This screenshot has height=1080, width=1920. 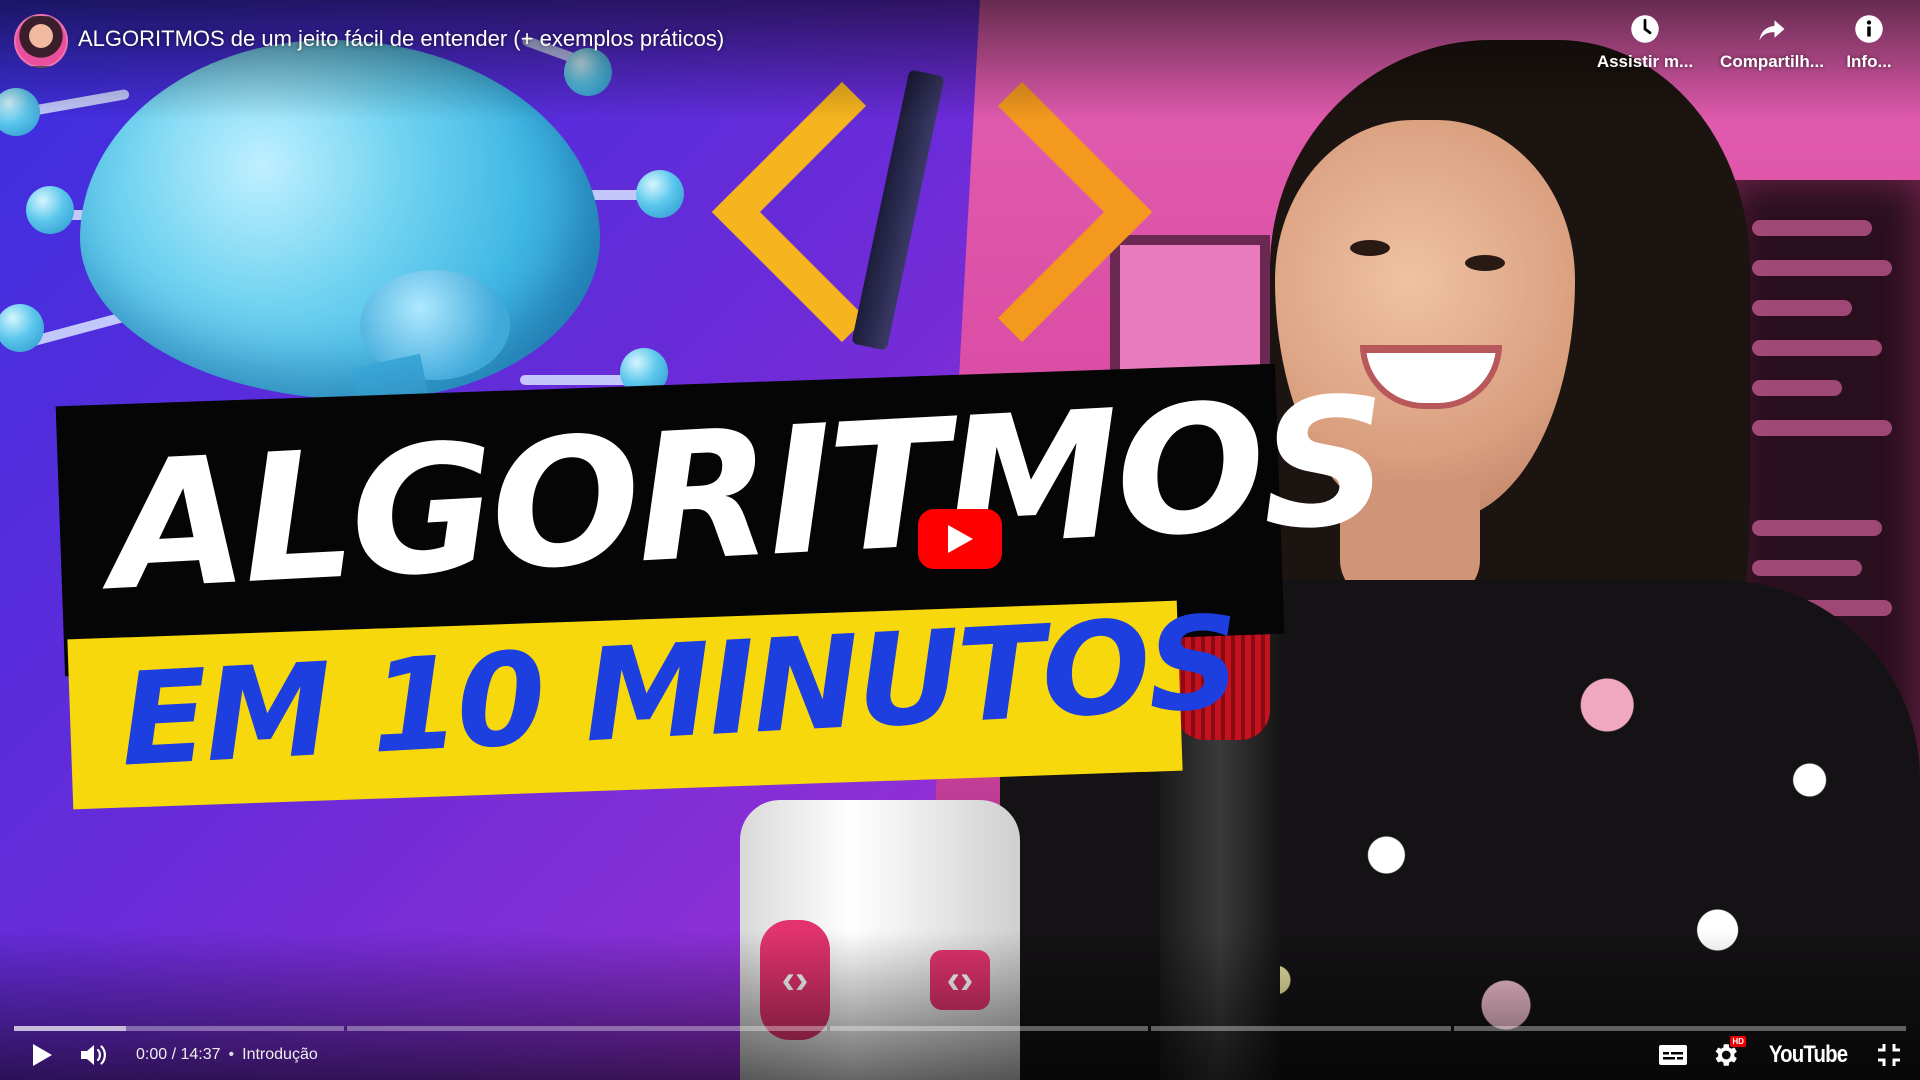 What do you see at coordinates (41, 41) in the screenshot?
I see `channel-avatar` at bounding box center [41, 41].